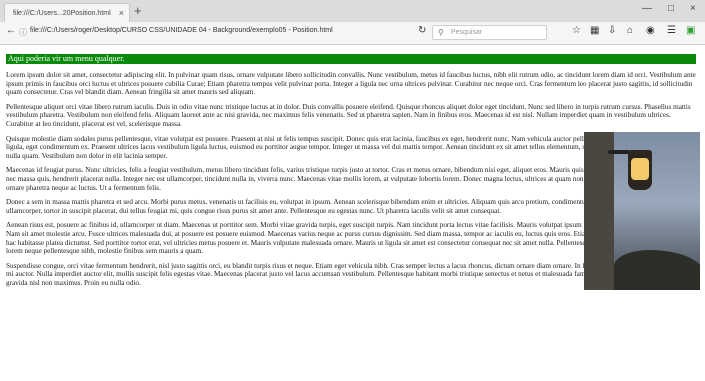 Image resolution: width=705 pixels, height=381 pixels. What do you see at coordinates (138, 11) in the screenshot?
I see `new-tab-button: +` at bounding box center [138, 11].